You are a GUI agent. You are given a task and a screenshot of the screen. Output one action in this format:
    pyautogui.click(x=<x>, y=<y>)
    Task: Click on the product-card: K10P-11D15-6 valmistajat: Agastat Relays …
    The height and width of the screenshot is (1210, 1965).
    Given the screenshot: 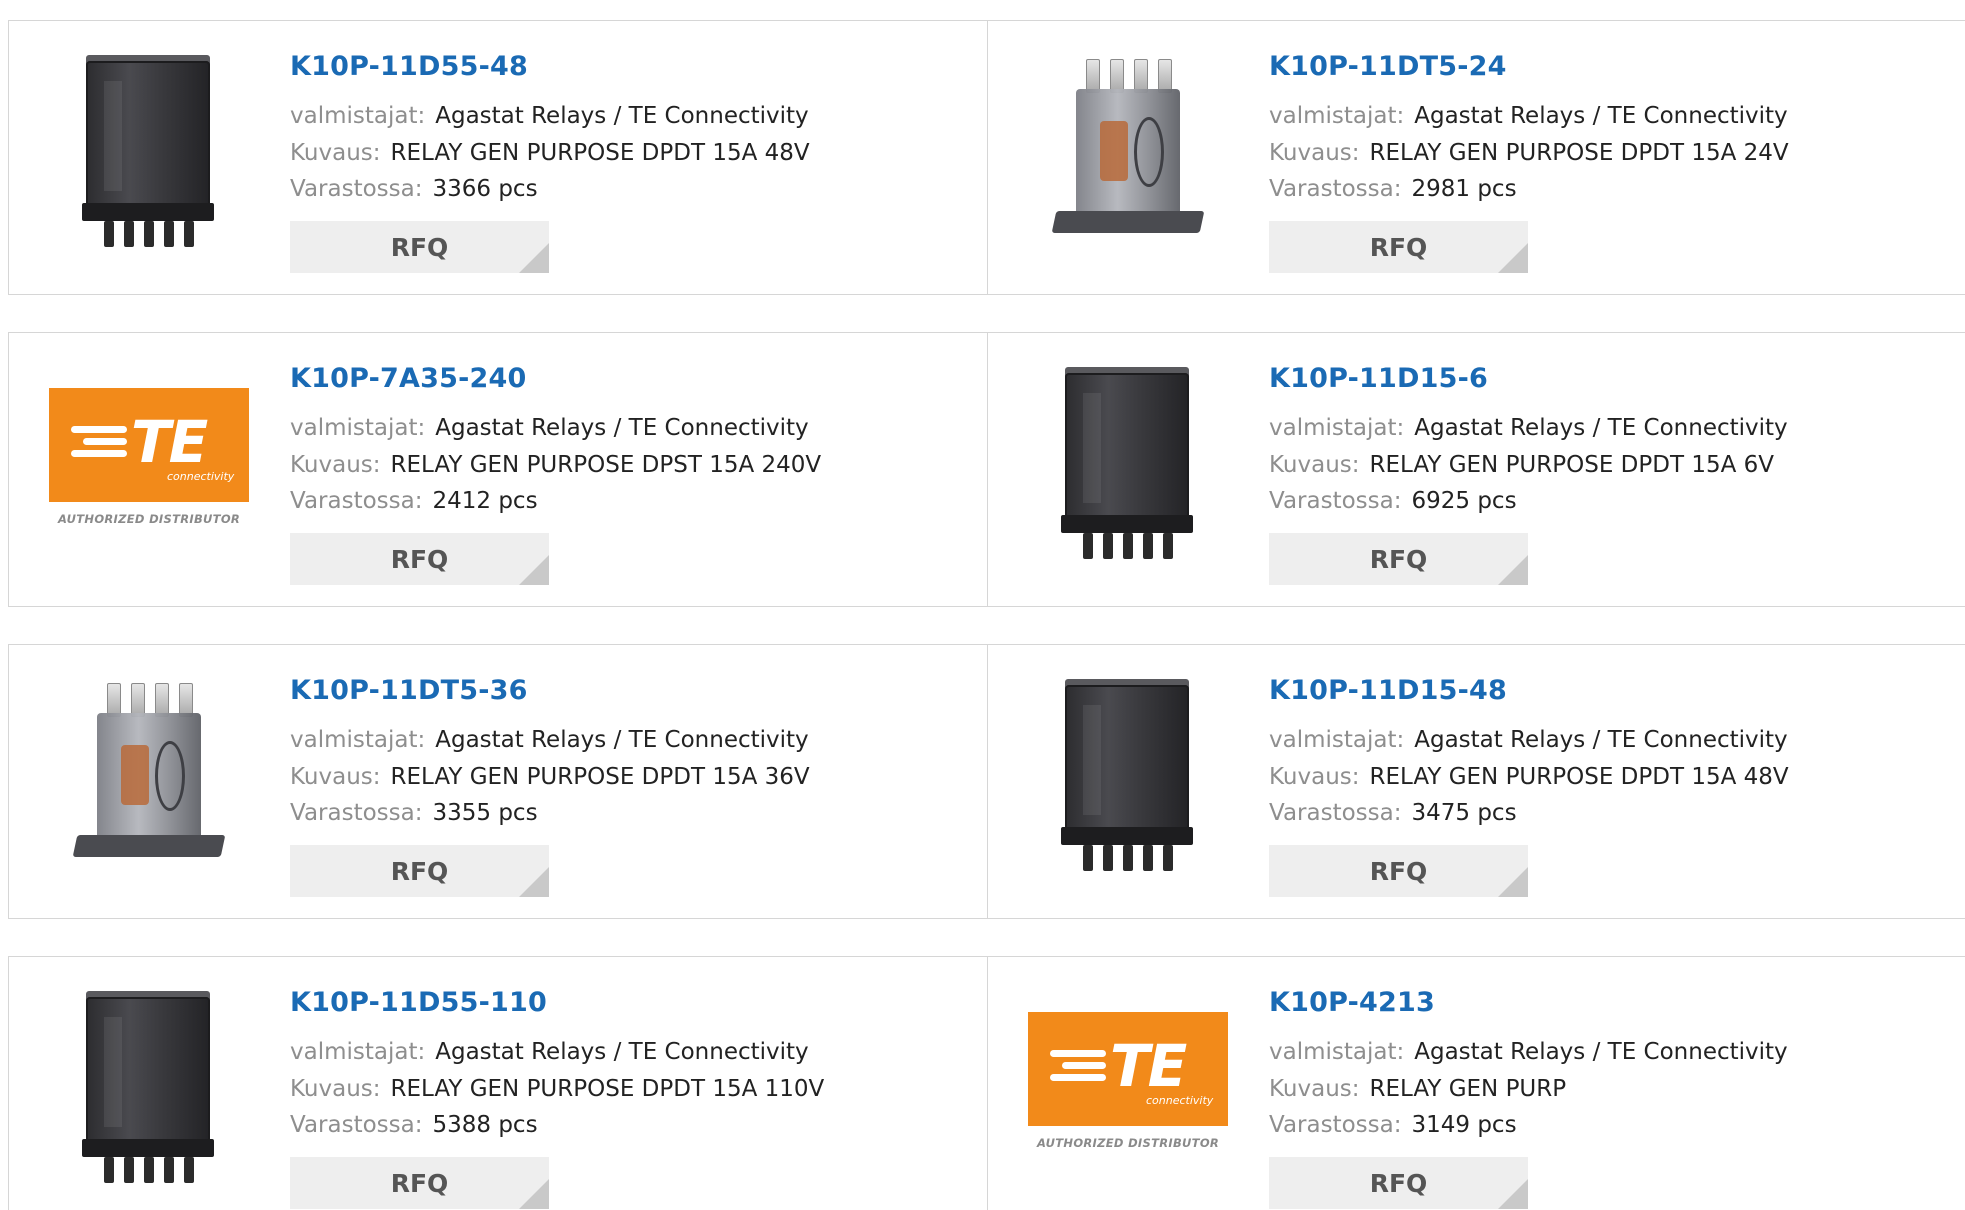 What is the action you would take?
    pyautogui.click(x=1476, y=469)
    